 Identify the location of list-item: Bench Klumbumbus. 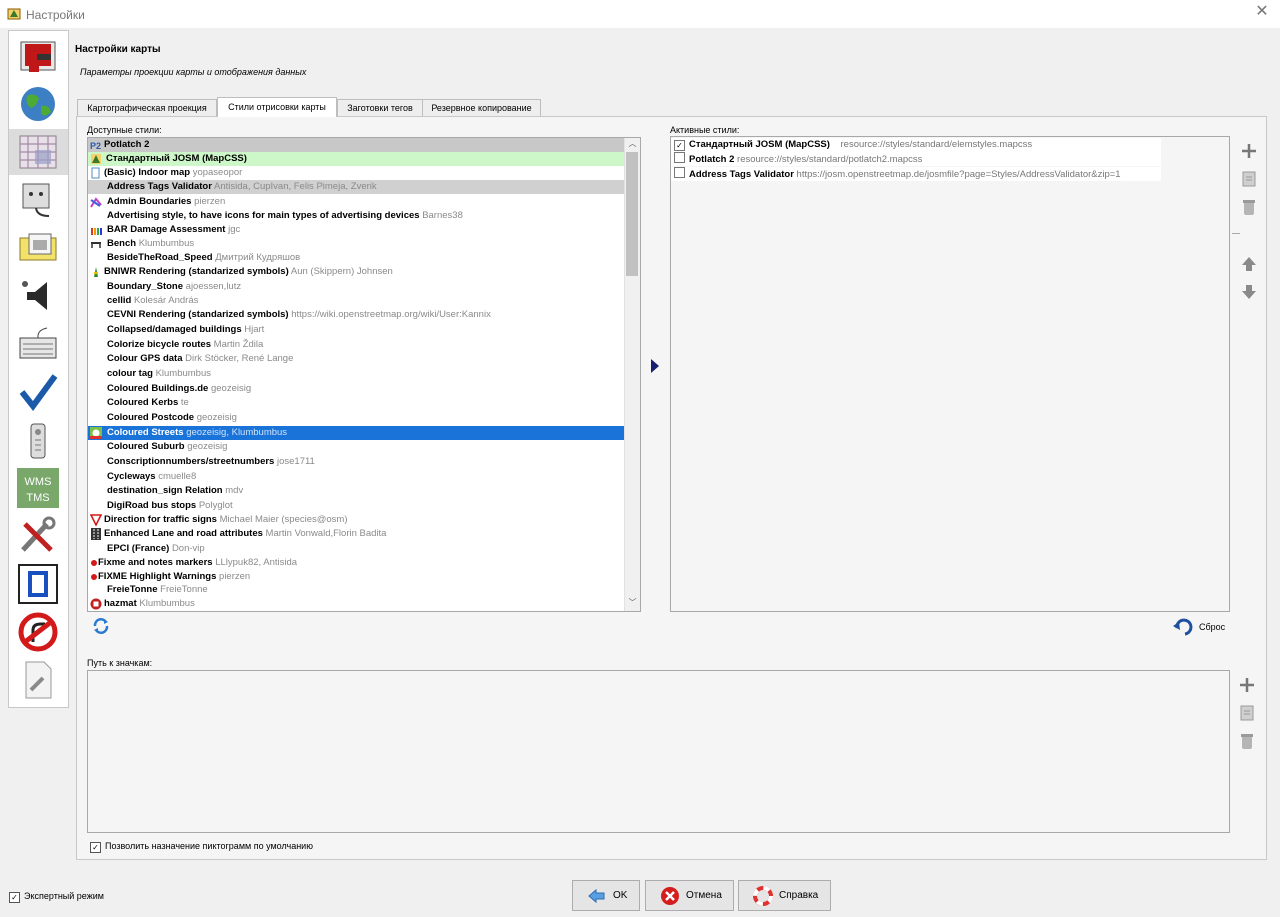
(356, 244).